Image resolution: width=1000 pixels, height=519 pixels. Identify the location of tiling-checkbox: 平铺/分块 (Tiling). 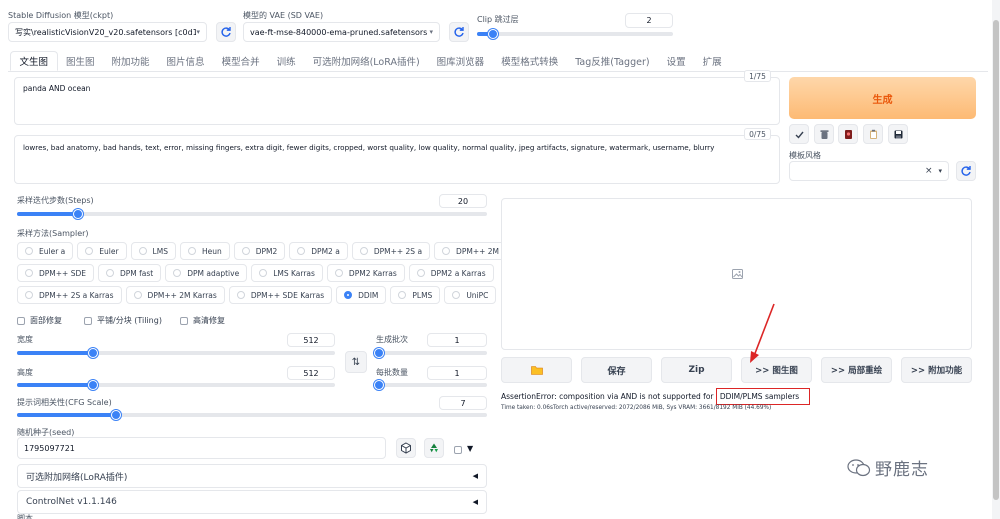
(123, 320).